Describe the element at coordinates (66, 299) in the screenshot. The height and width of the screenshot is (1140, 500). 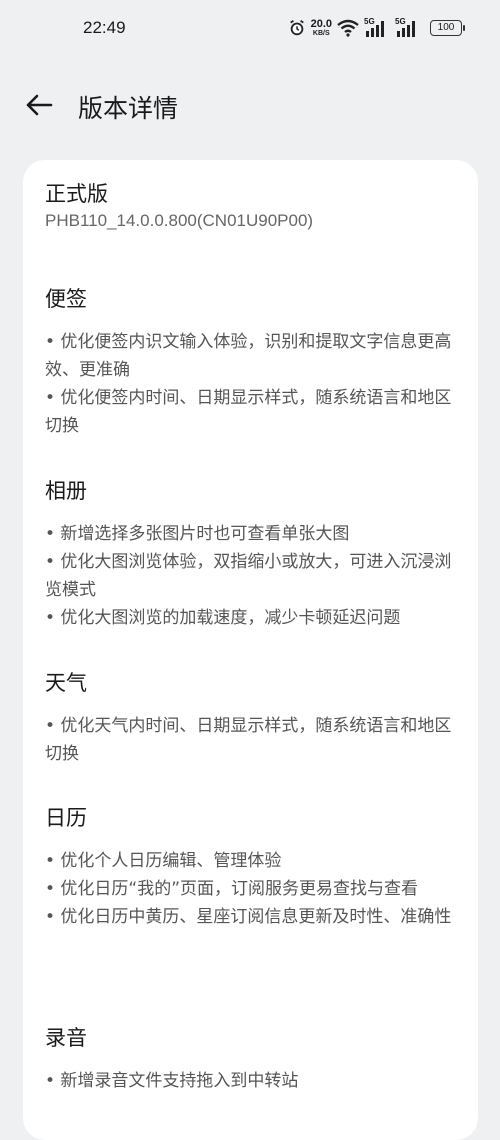
I see `section-title: 便签` at that location.